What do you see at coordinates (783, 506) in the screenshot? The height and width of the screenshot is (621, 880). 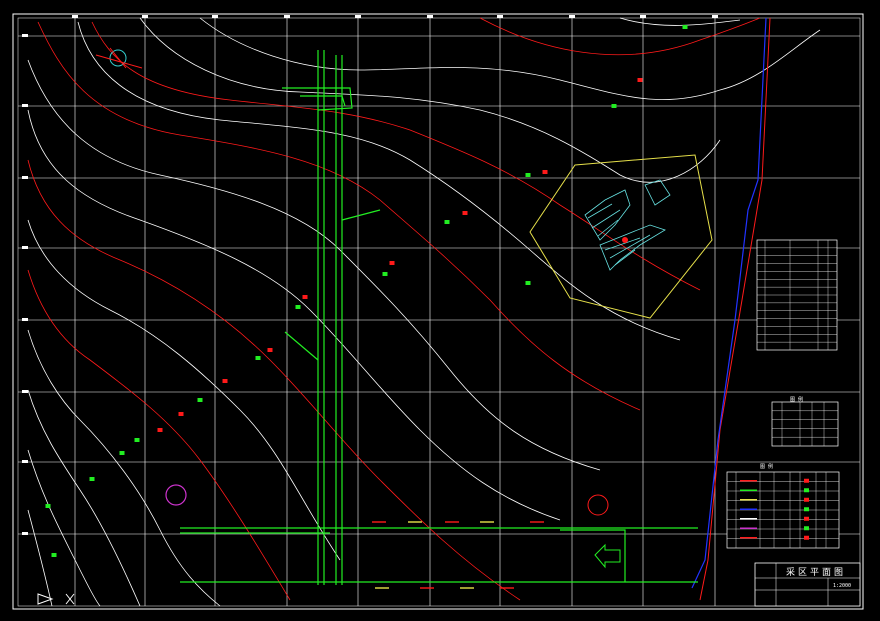 I see `legend-main: 图 例` at bounding box center [783, 506].